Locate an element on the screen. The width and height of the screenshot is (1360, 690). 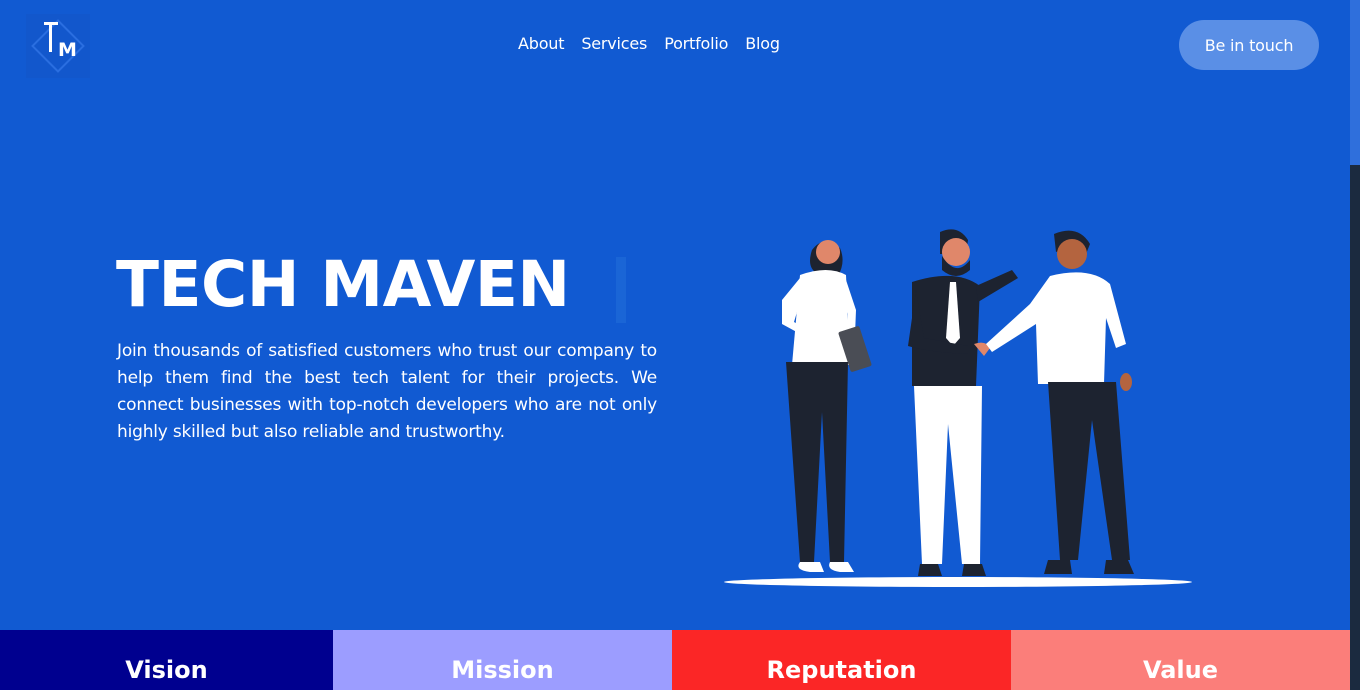
tm-logo-icon: M is located at coordinates (58, 46).